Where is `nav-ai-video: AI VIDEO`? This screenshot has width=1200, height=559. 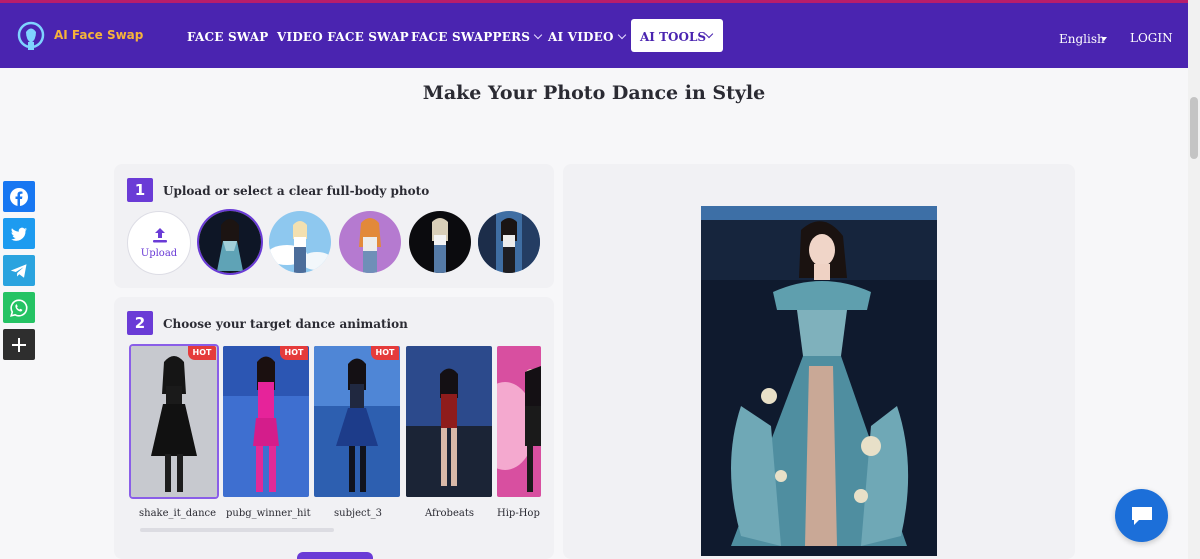
nav-ai-video: AI VIDEO is located at coordinates (587, 37).